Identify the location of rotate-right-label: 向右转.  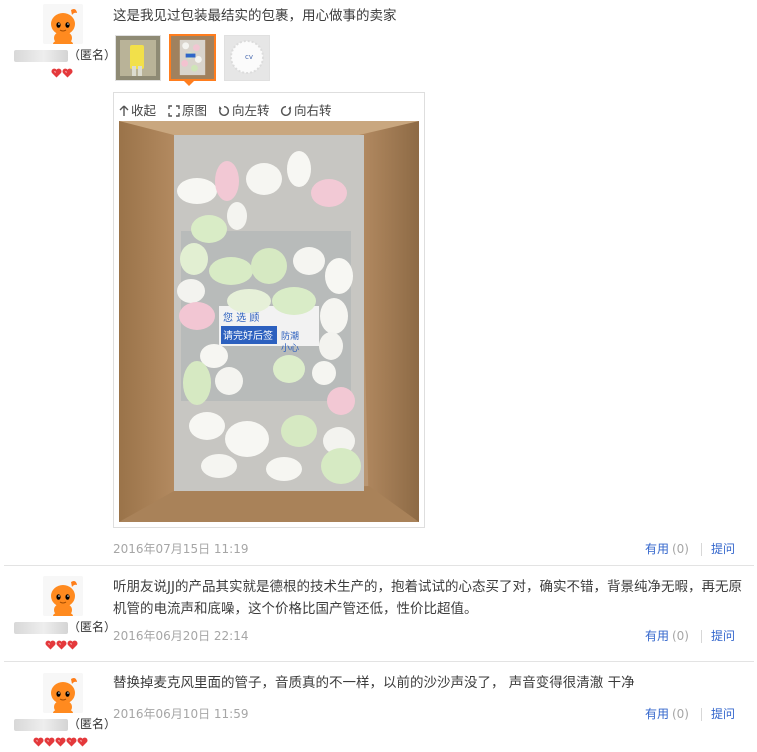
(313, 110).